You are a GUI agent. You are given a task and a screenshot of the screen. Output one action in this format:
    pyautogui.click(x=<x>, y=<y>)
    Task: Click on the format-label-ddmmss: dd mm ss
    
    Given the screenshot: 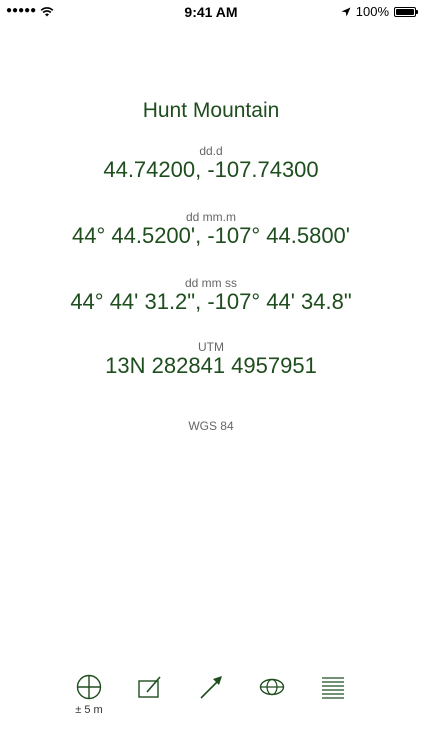 What is the action you would take?
    pyautogui.click(x=210, y=283)
    